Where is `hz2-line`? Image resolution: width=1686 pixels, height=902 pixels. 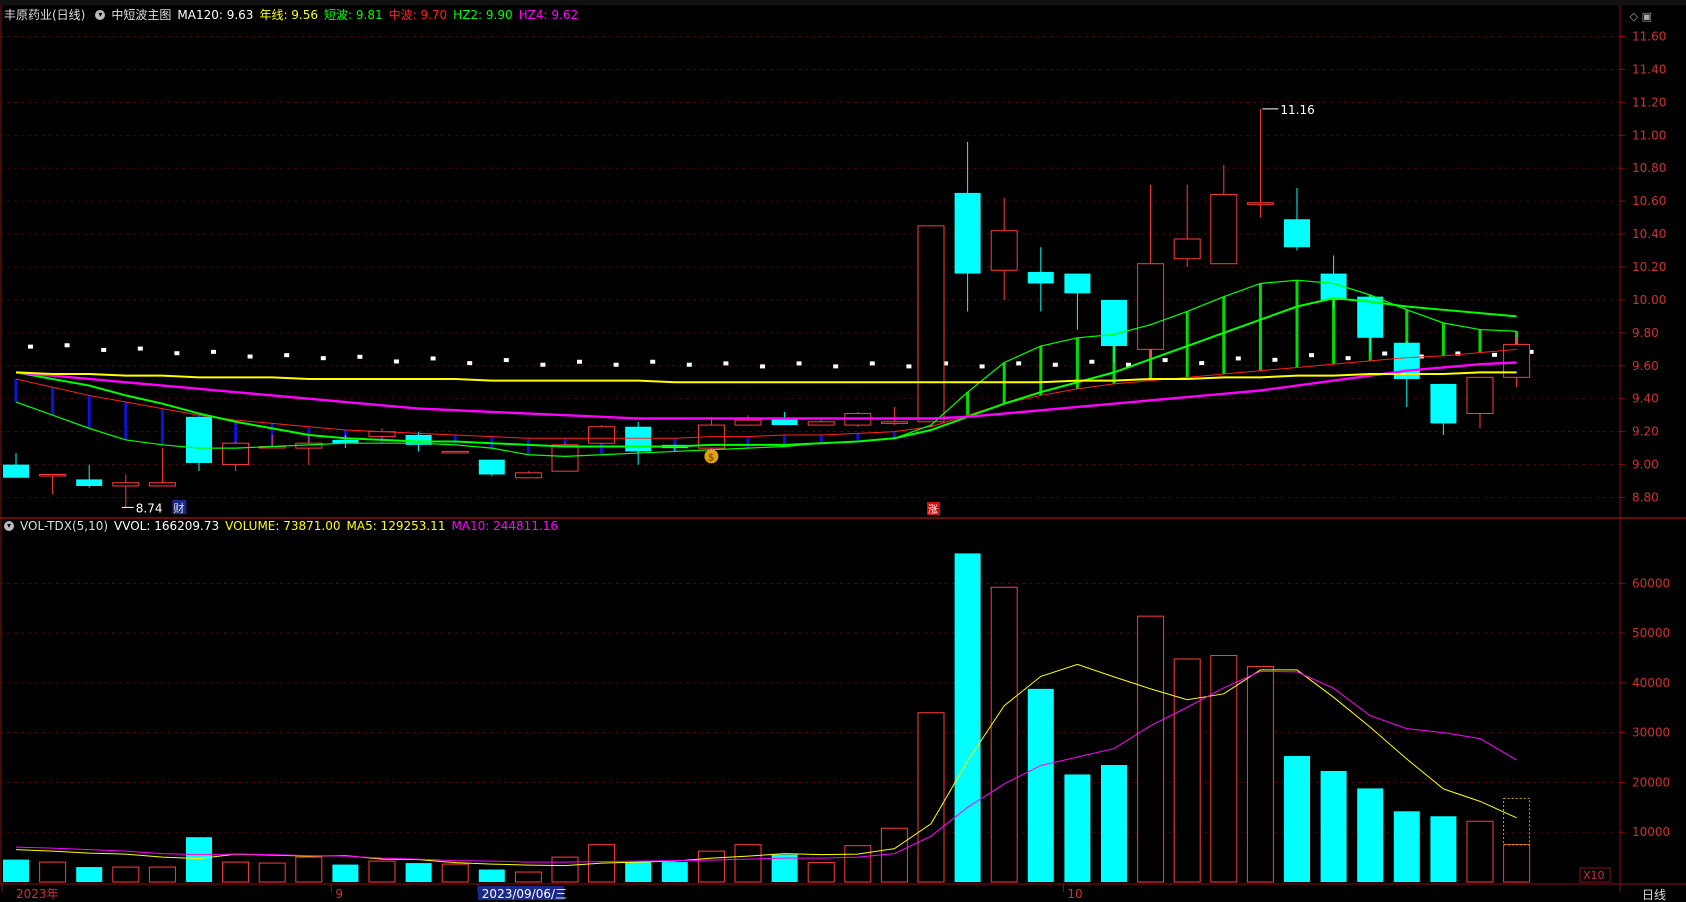 hz2-line is located at coordinates (766, 372).